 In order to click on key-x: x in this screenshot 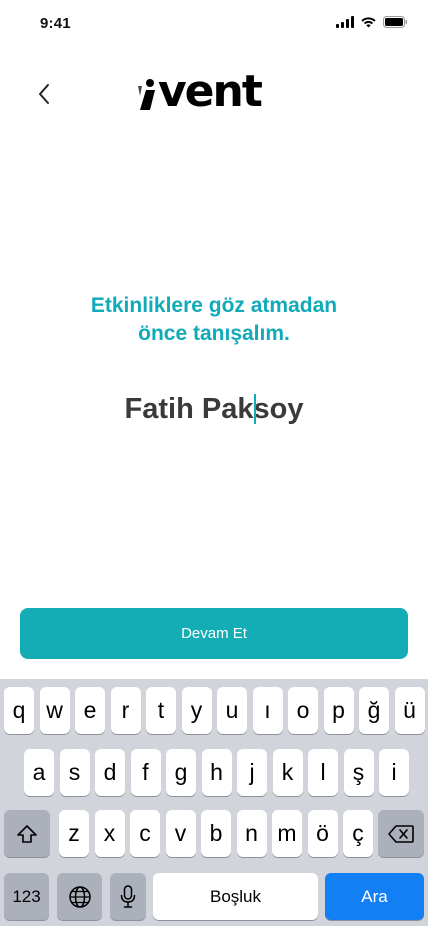, I will do `click(109, 833)`.